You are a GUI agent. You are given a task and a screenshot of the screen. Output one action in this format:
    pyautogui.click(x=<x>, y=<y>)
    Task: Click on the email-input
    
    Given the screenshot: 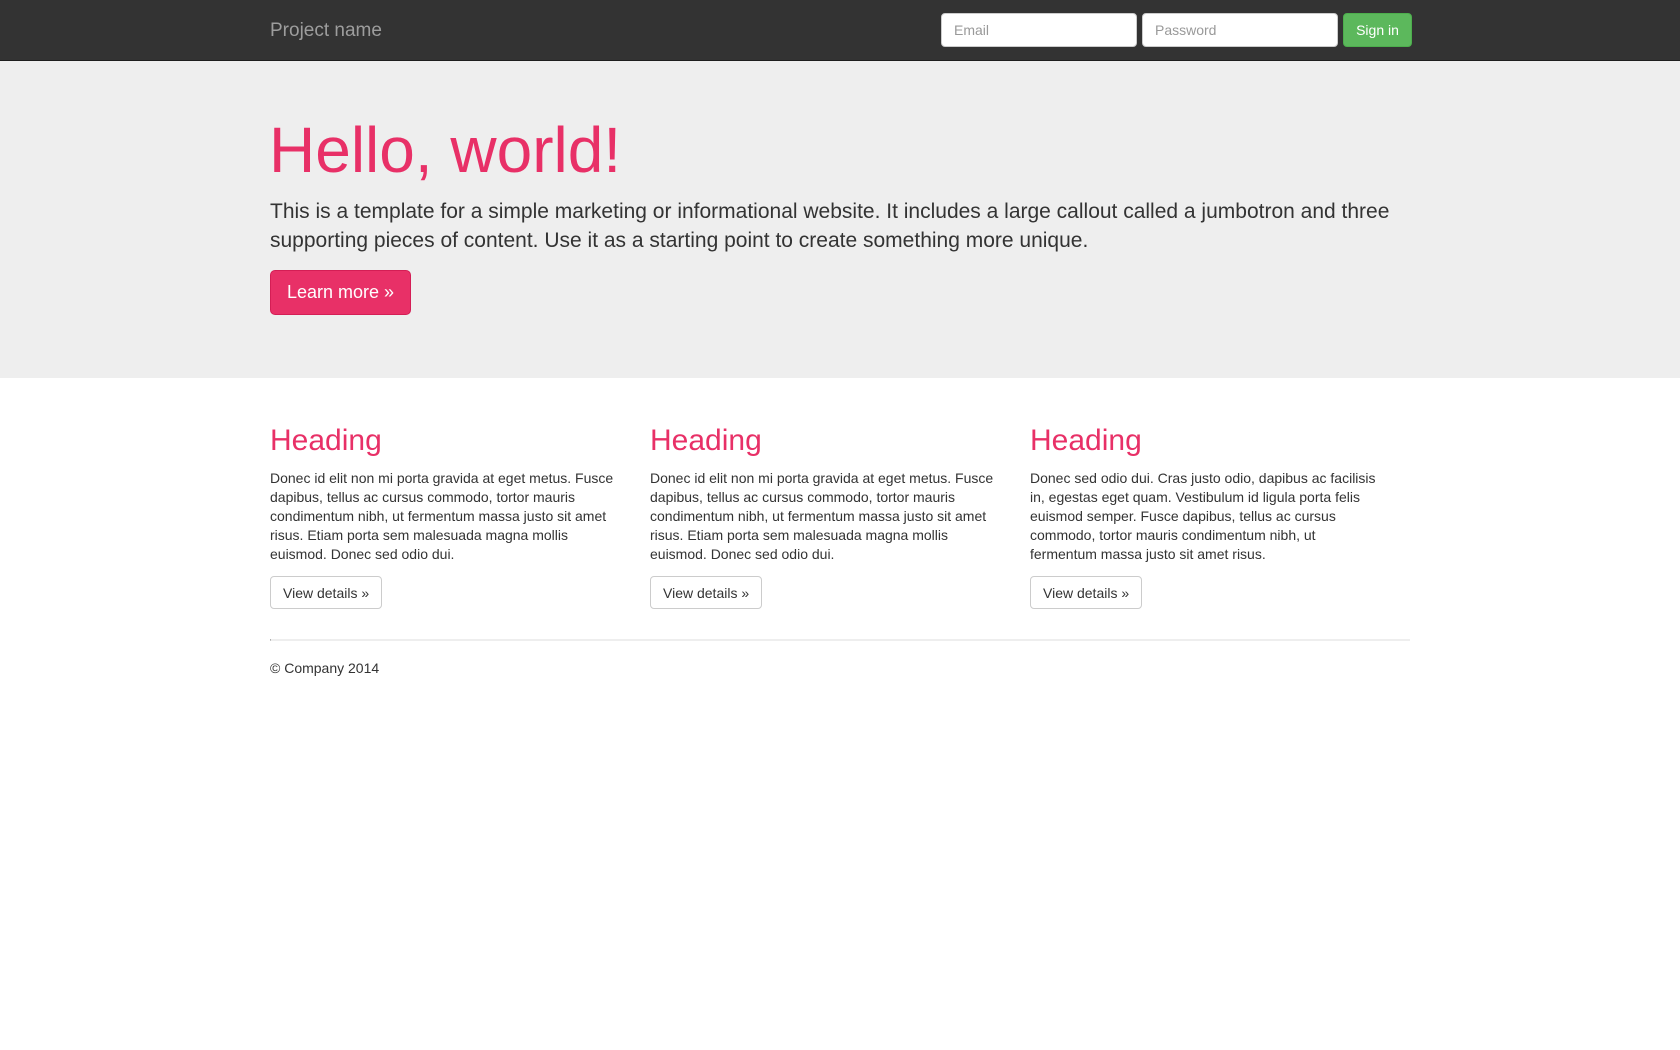 What is the action you would take?
    pyautogui.click(x=1039, y=30)
    